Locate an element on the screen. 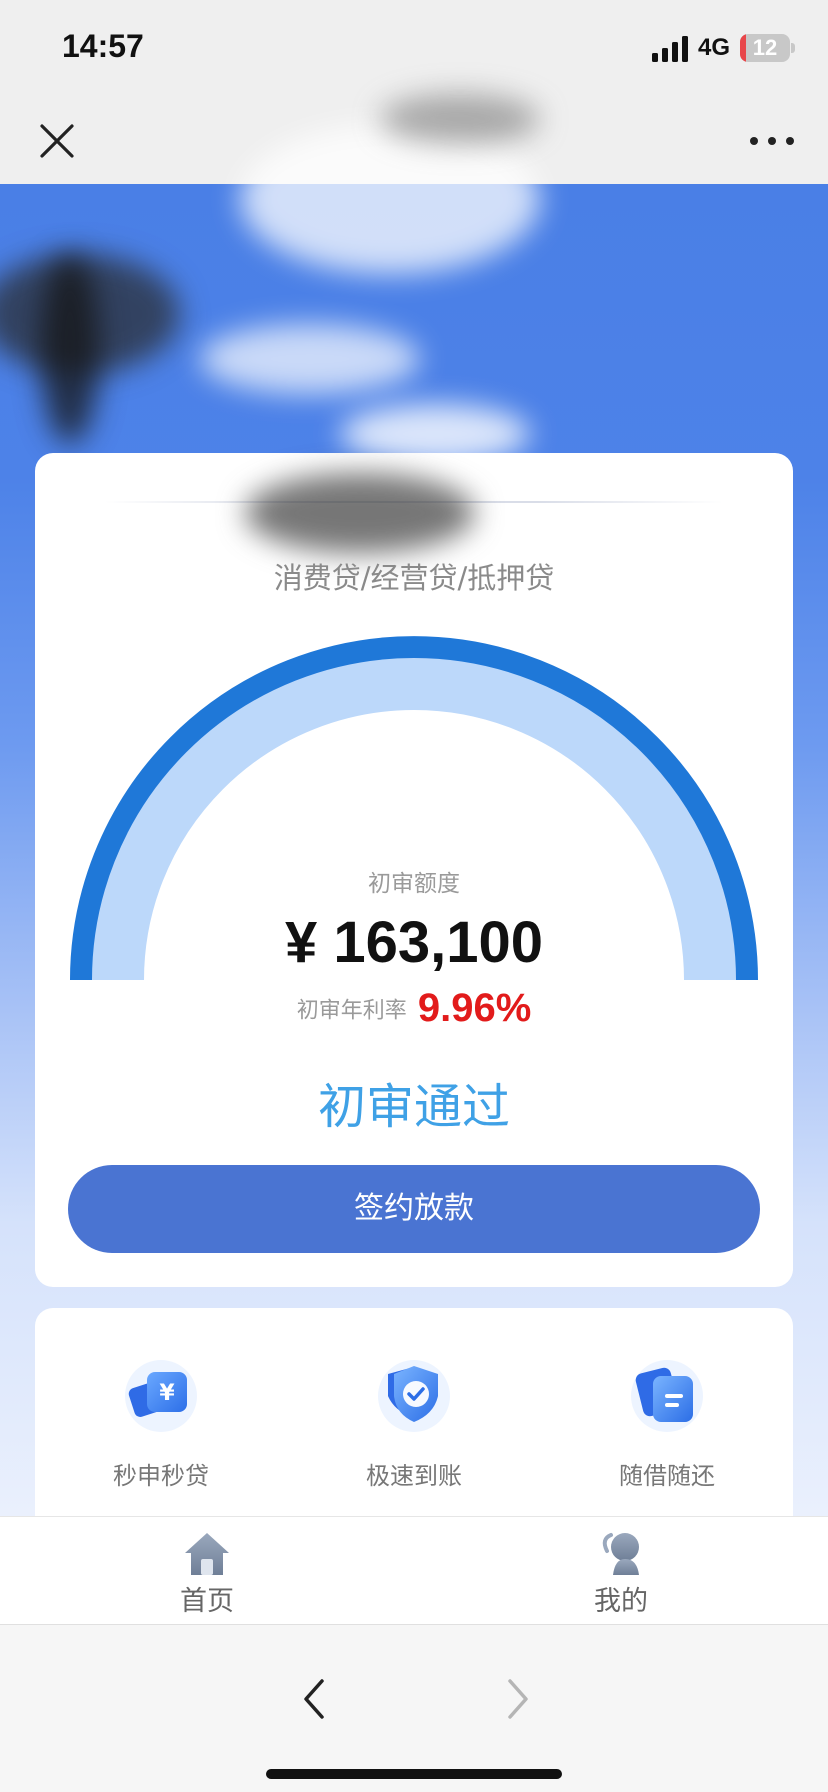 The height and width of the screenshot is (1792, 828). yen-card-icon: ¥ is located at coordinates (161, 1396).